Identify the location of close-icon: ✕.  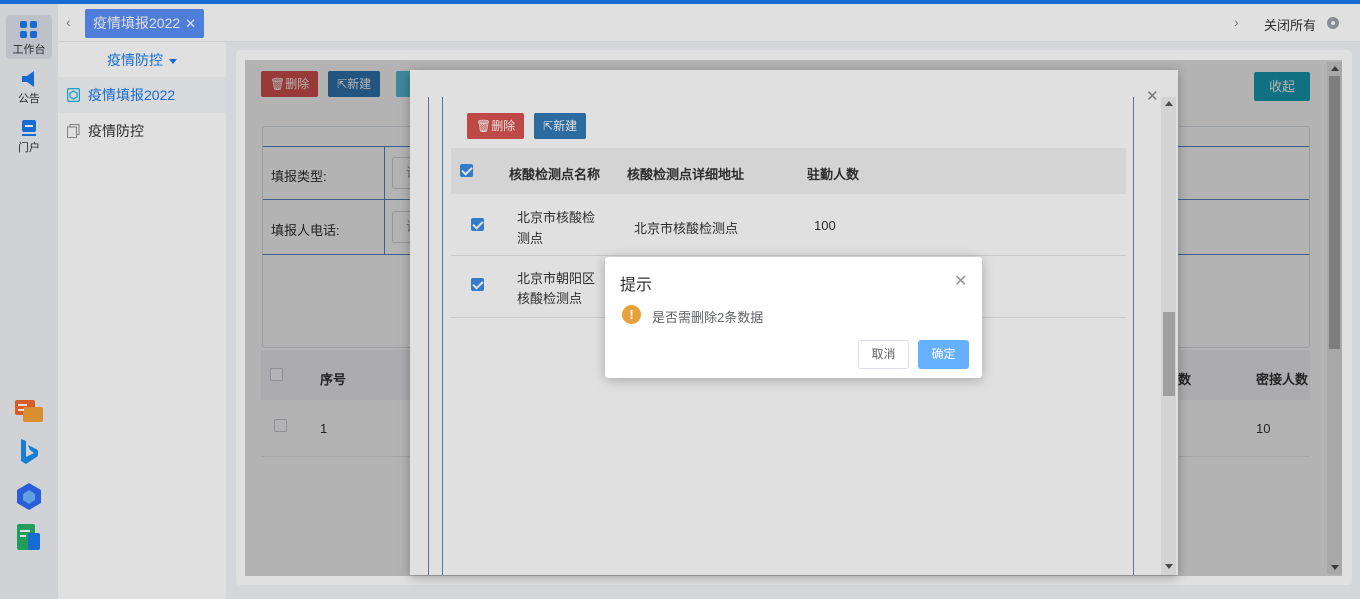
(960, 281).